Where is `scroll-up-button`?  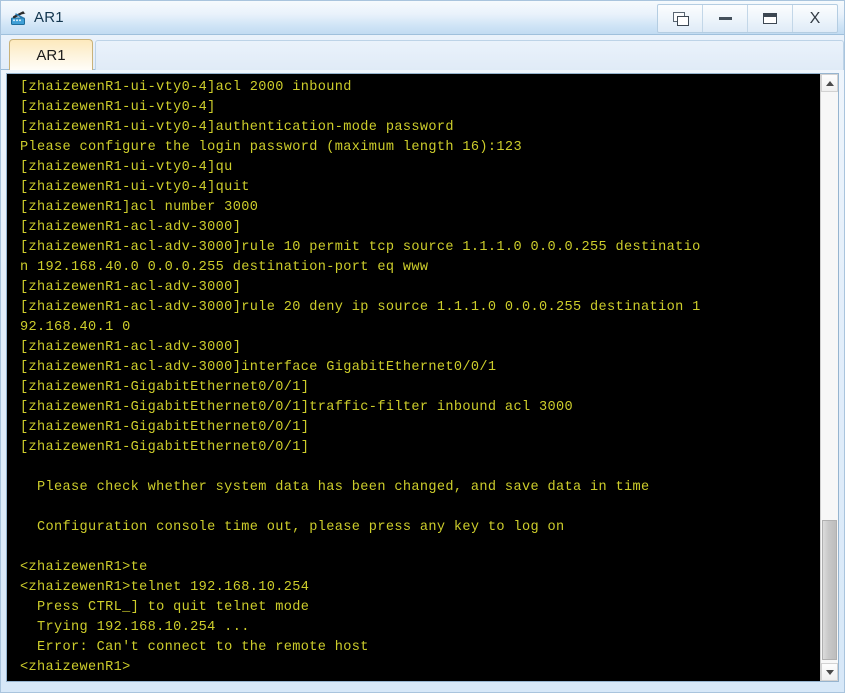 scroll-up-button is located at coordinates (829, 83).